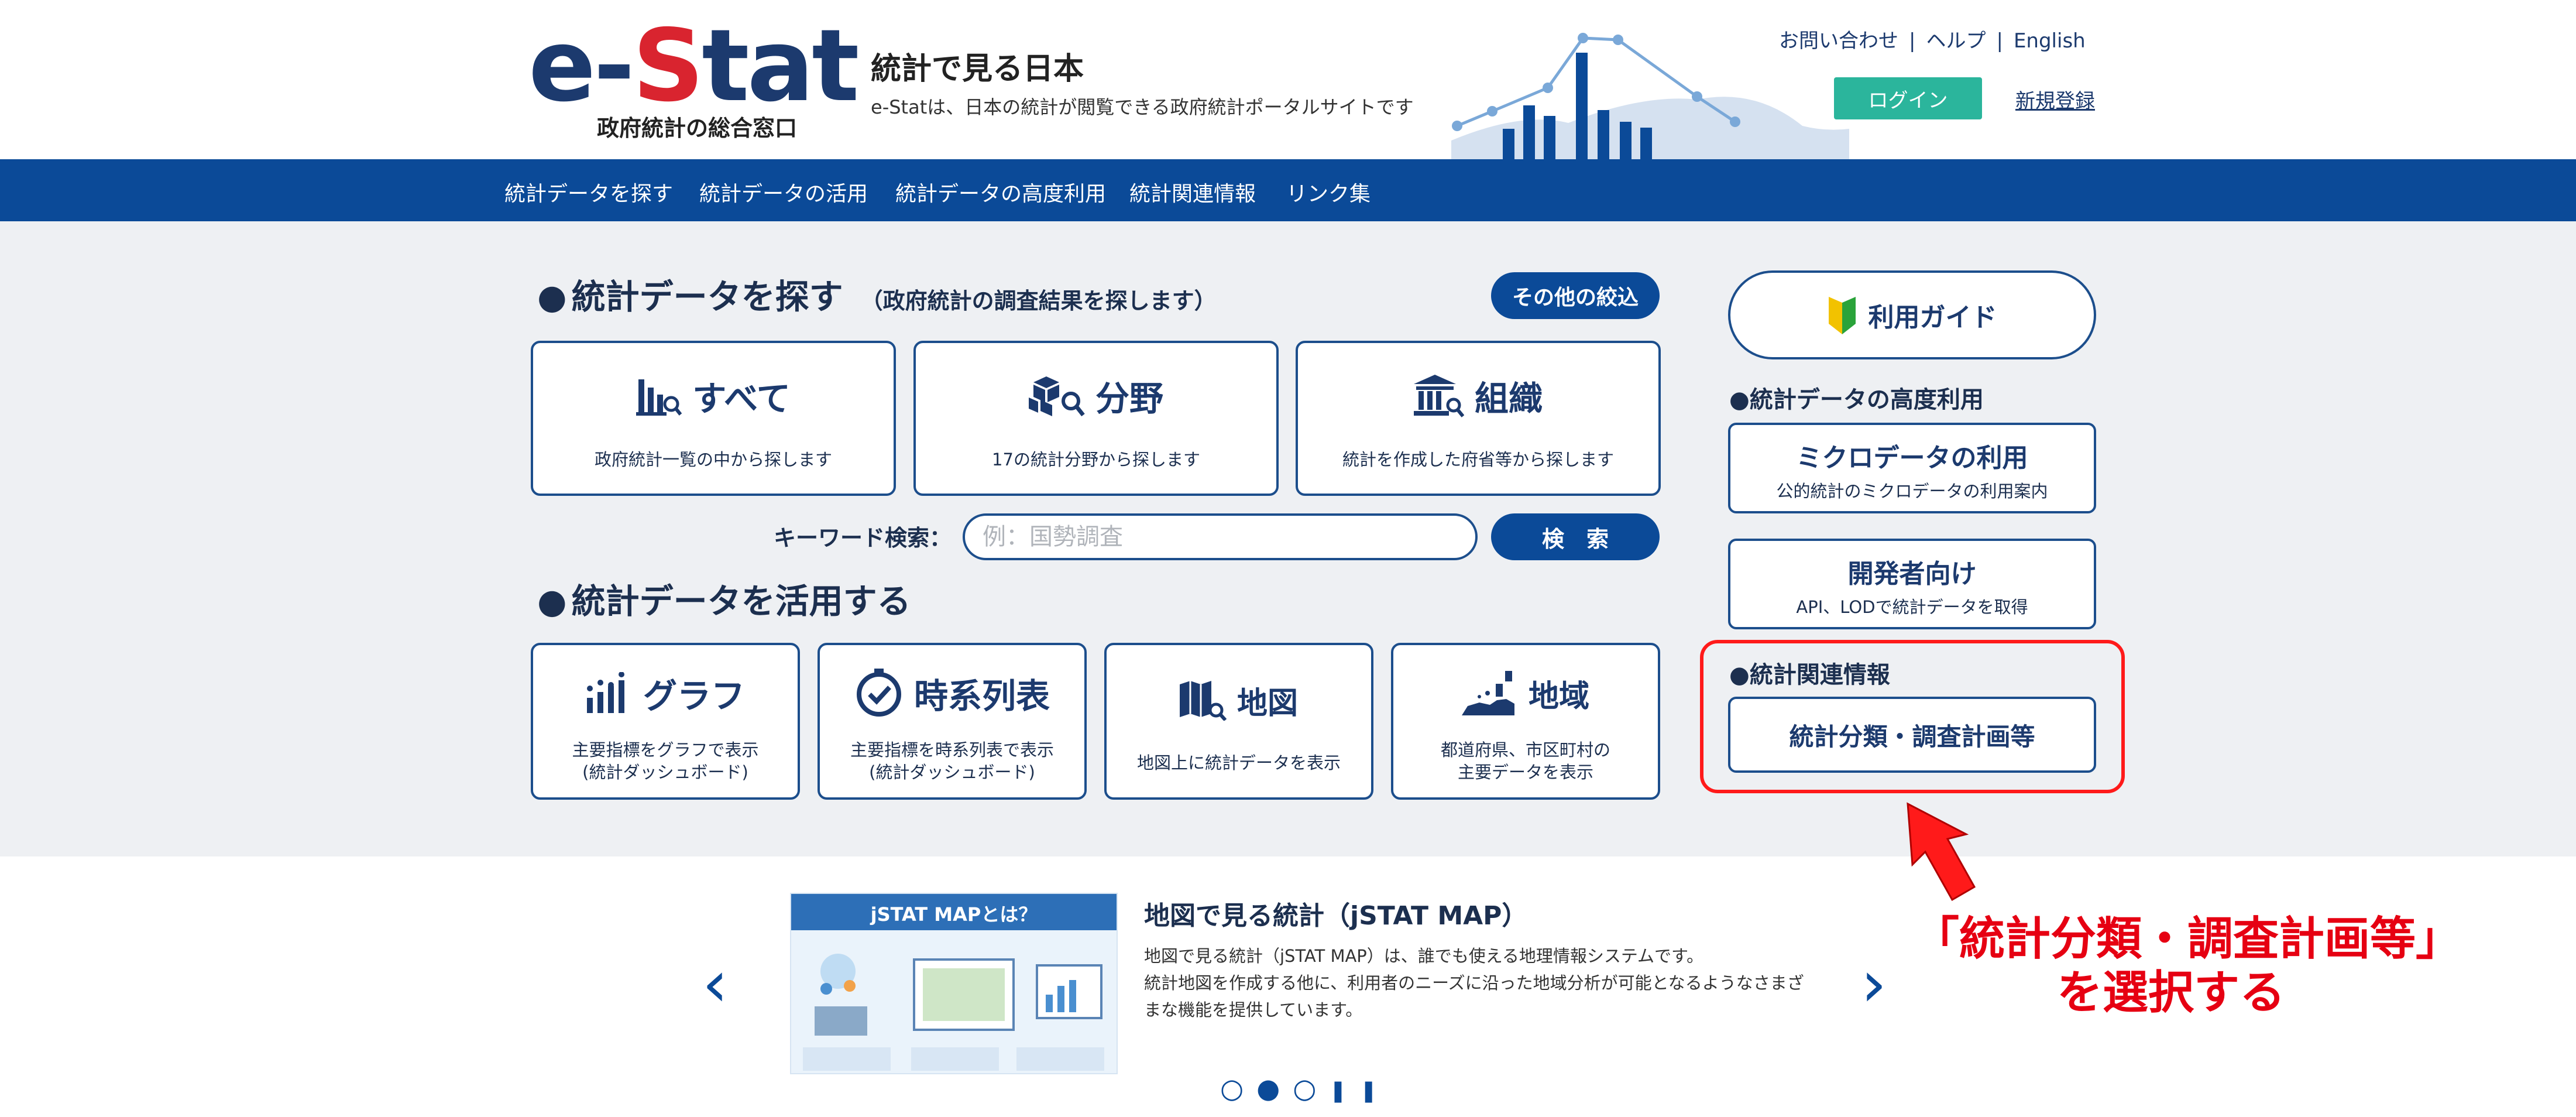 This screenshot has height=1117, width=2576. Describe the element at coordinates (741, 601) in the screenshot. I see `use-section-heading: 統計データを活用する` at that location.